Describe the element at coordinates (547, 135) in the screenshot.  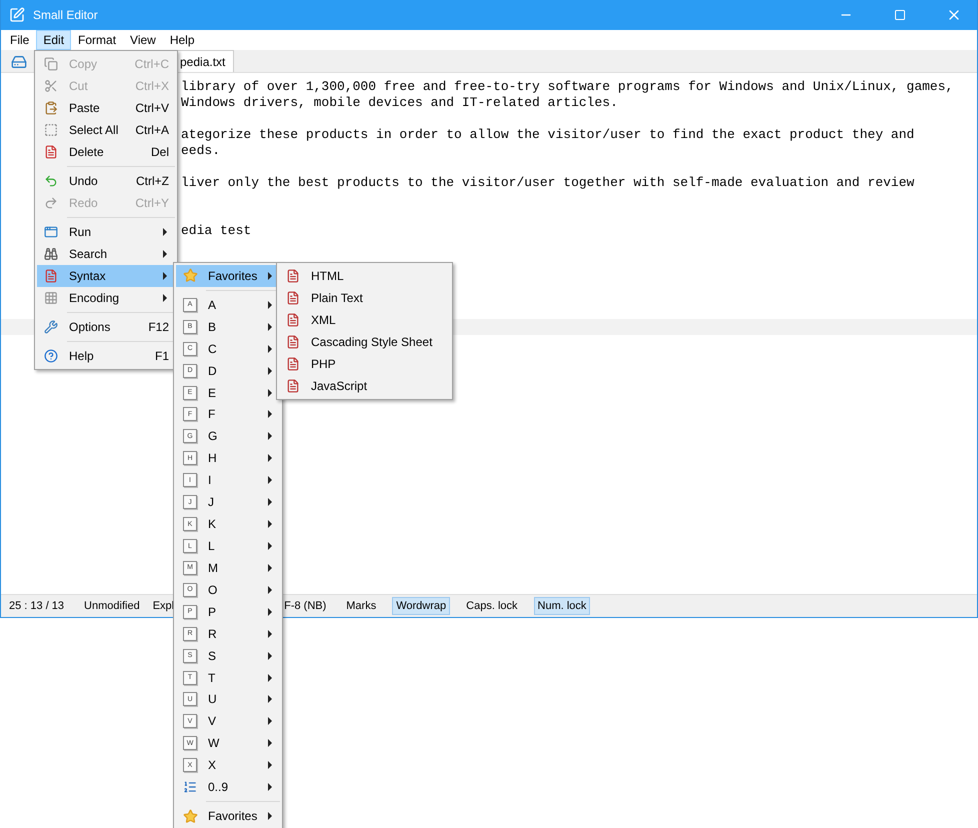
I see `text-line: ategorize these products in order to allow the visitor/user to find the exact product they and` at that location.